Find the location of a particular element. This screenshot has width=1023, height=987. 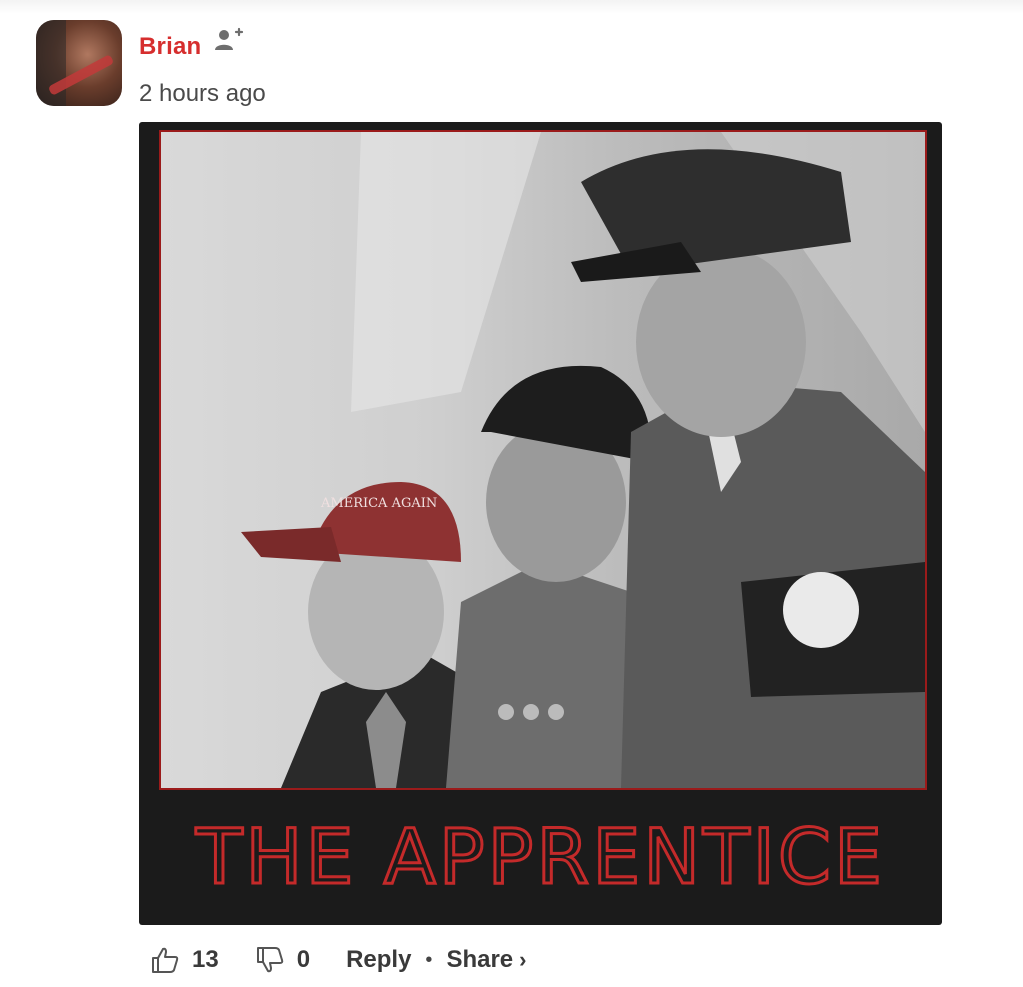

figure-right-head is located at coordinates (721, 342).